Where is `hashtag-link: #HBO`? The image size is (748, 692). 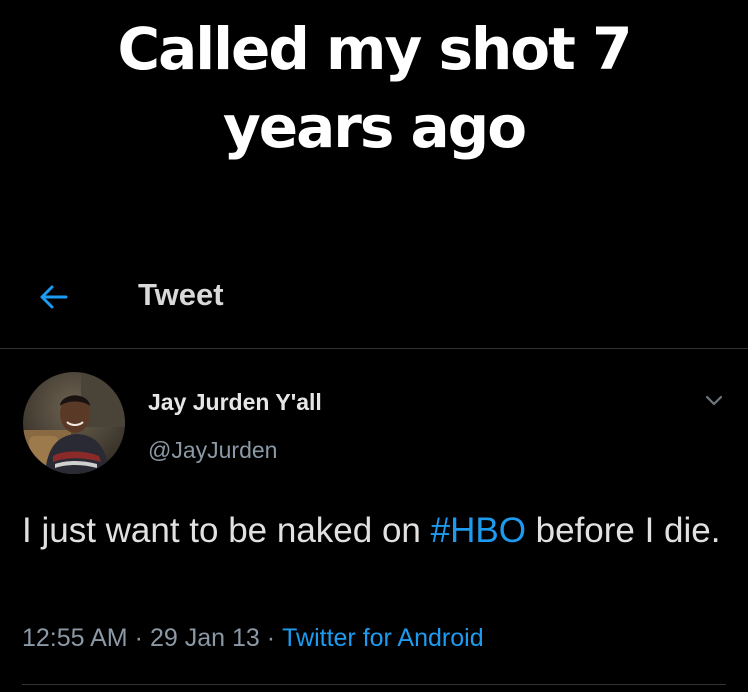 hashtag-link: #HBO is located at coordinates (478, 530).